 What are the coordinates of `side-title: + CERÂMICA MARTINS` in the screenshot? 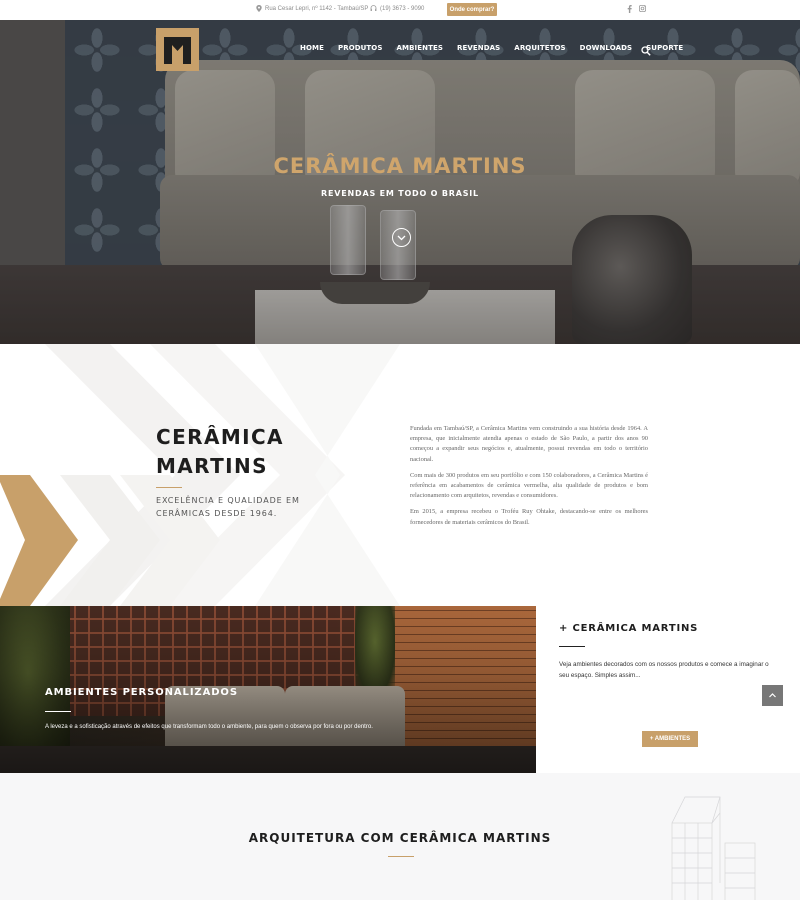 It's located at (629, 628).